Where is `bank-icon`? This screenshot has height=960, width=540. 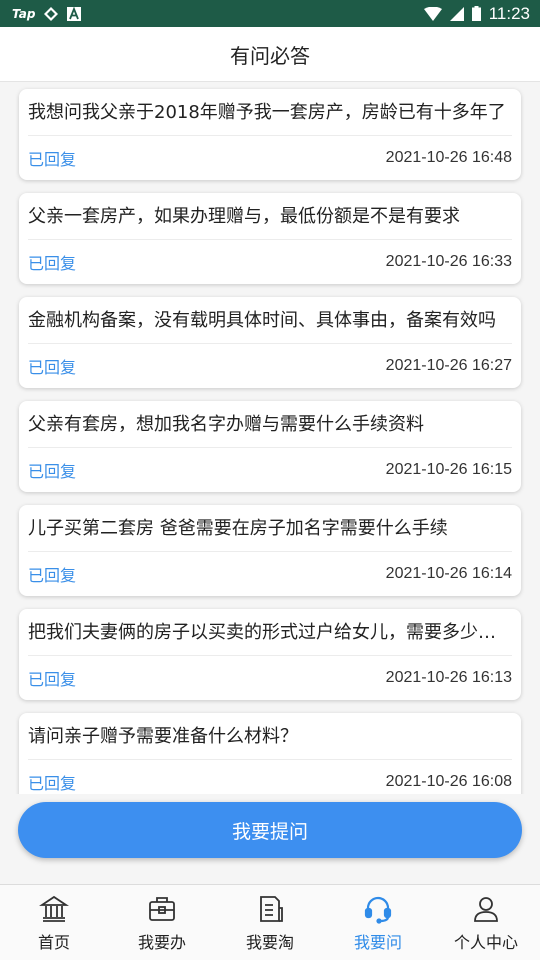 bank-icon is located at coordinates (54, 908).